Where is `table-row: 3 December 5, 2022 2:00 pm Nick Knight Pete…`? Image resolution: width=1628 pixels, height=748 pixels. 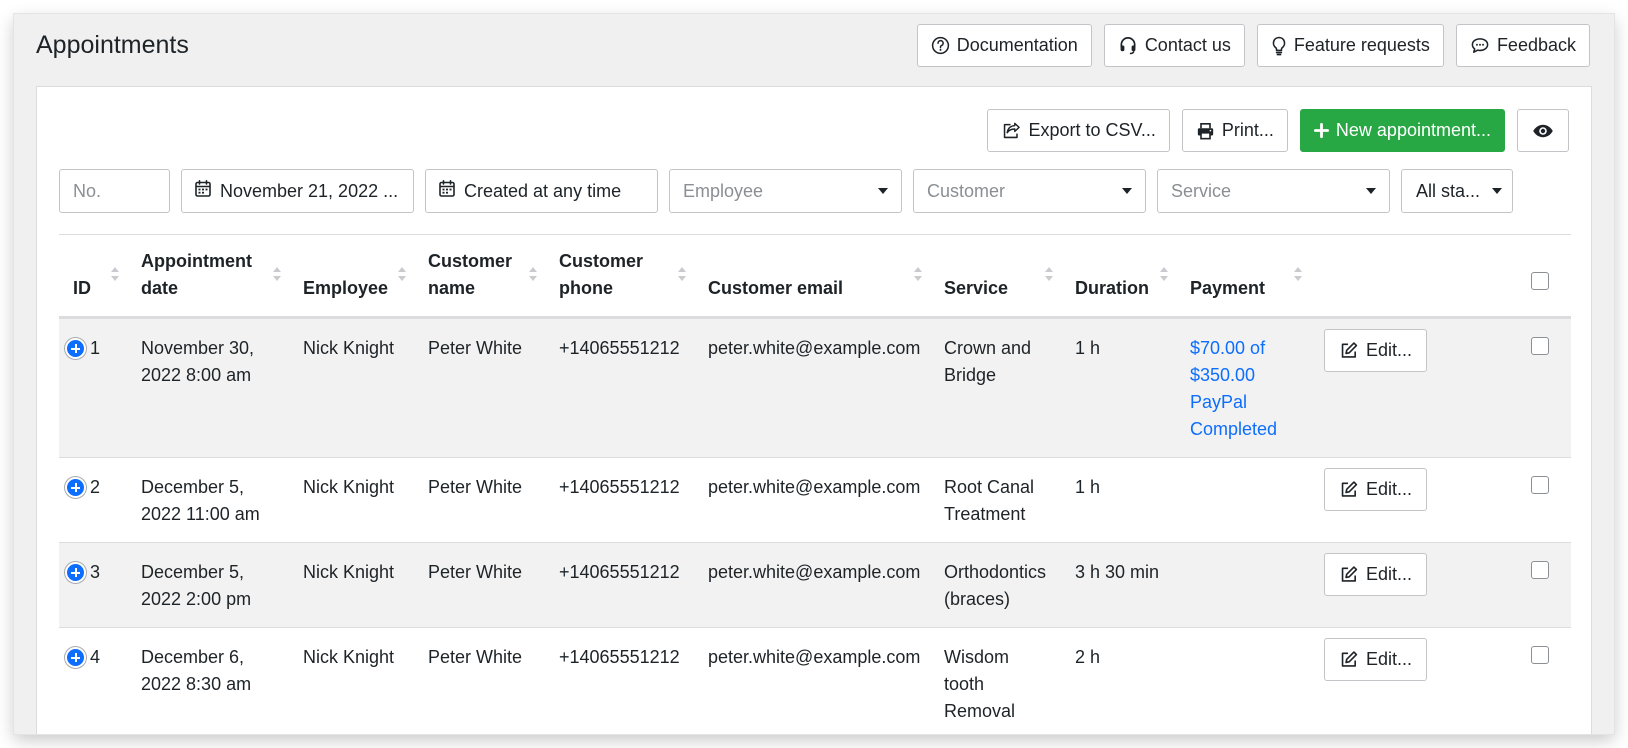 table-row: 3 December 5, 2022 2:00 pm Nick Knight Pete… is located at coordinates (815, 585).